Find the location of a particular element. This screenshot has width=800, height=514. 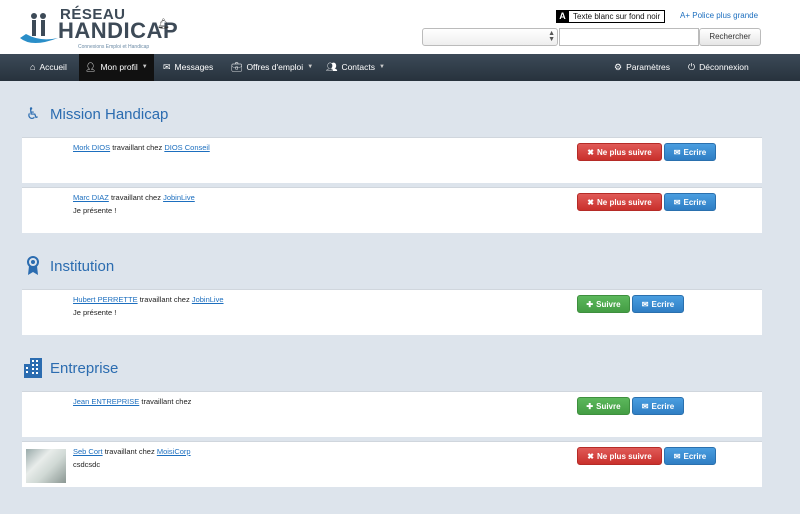

nav-offres: 💼︎ Offres d'emploi ▼ is located at coordinates (272, 67).